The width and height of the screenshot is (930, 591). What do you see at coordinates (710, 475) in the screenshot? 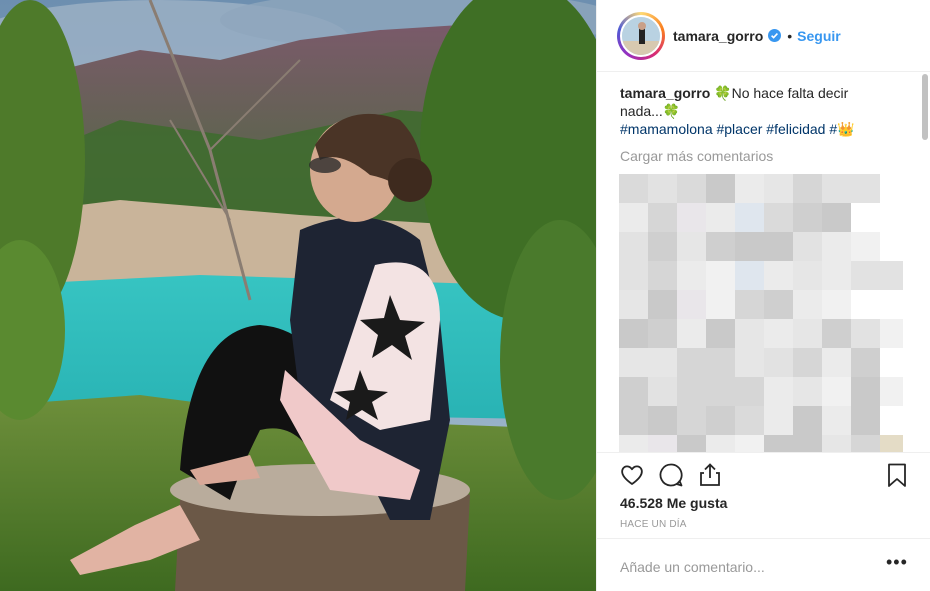
I see `share-icon` at bounding box center [710, 475].